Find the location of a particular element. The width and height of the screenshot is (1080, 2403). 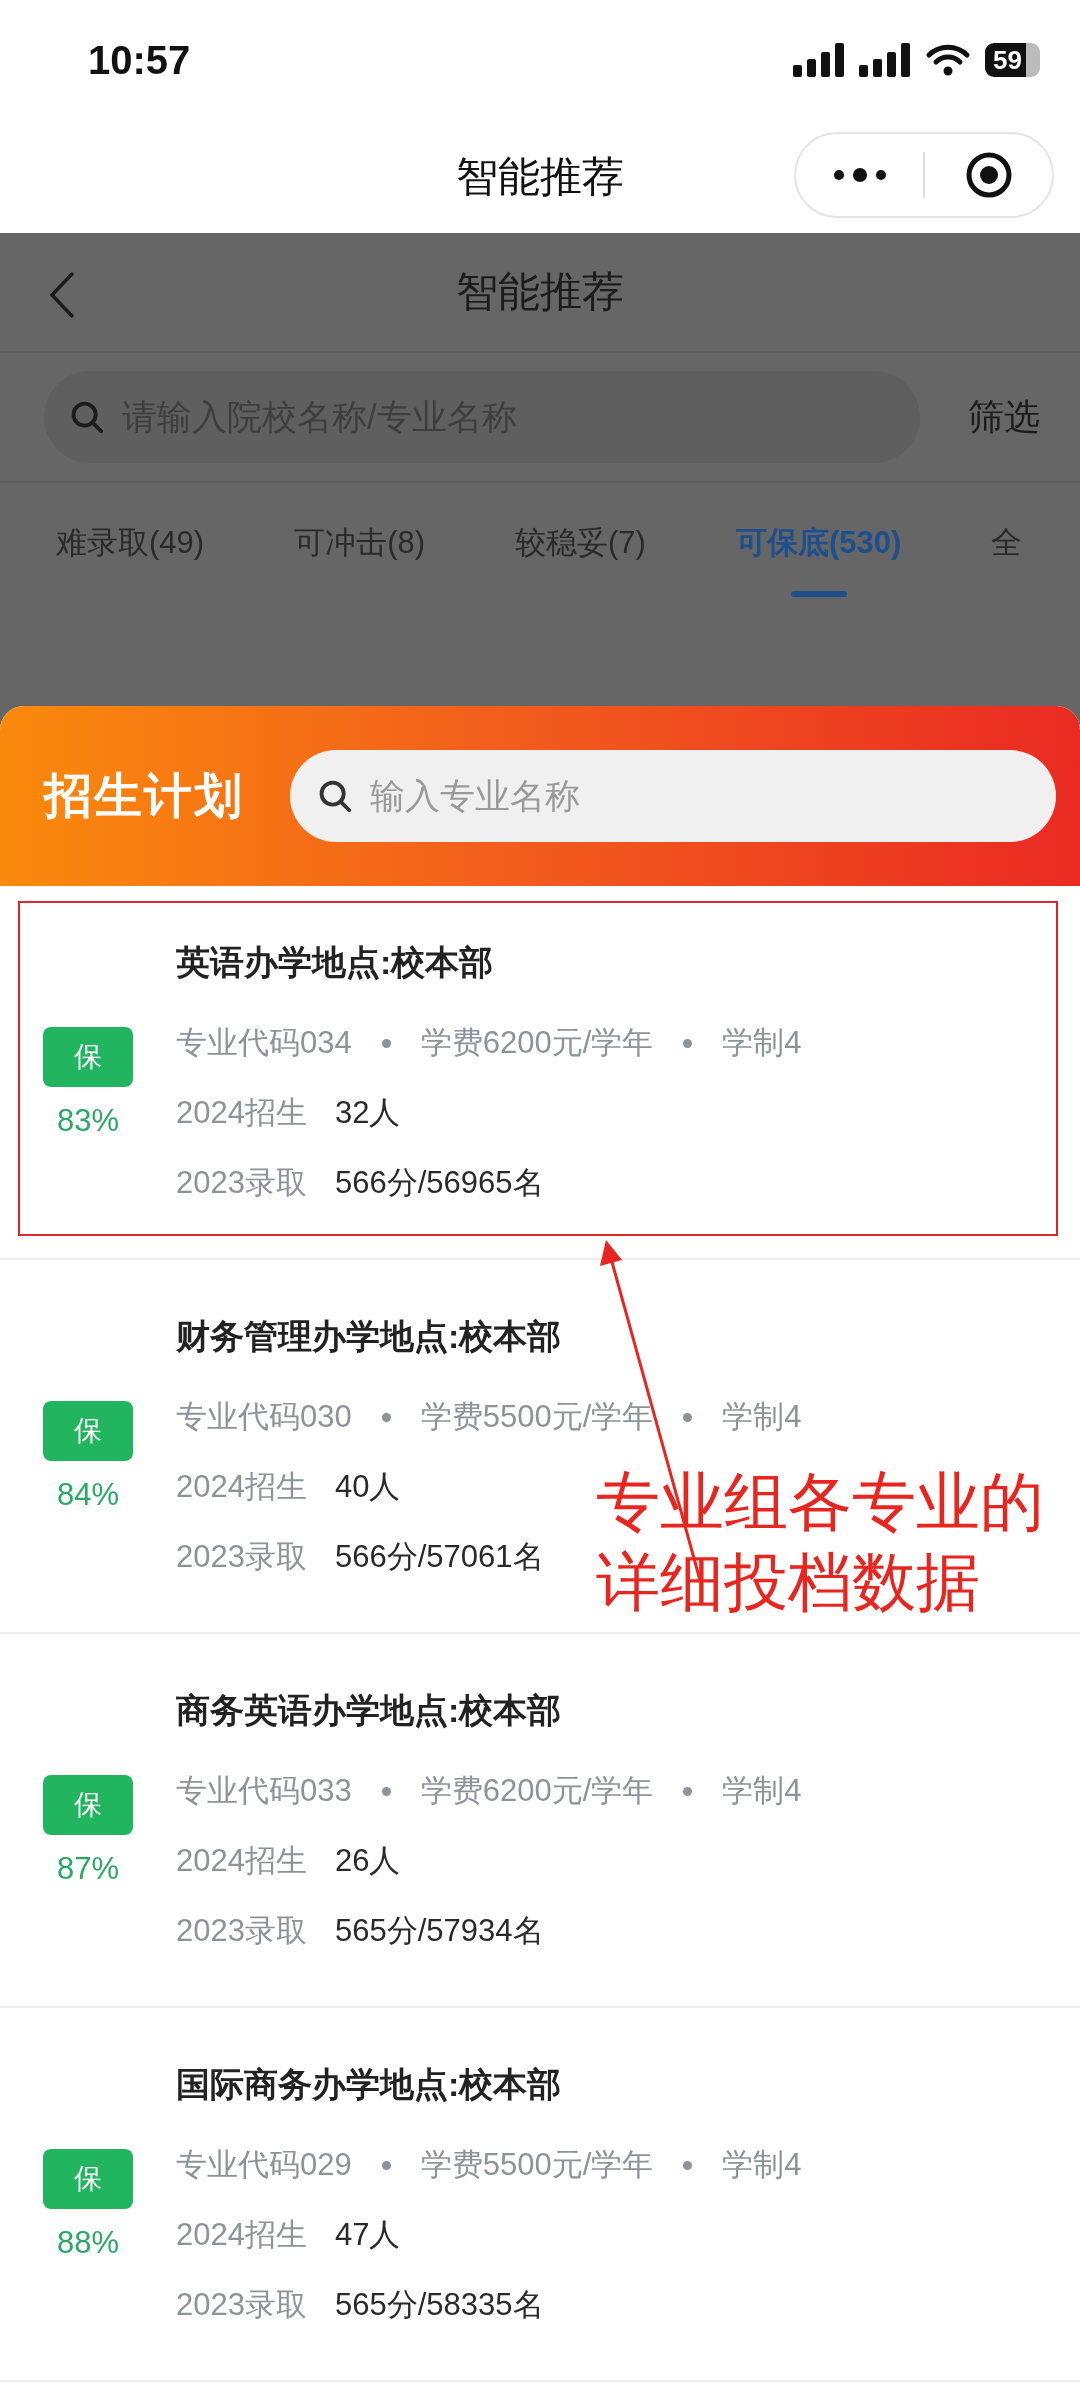

admission-chance: 88% is located at coordinates (87, 2243).